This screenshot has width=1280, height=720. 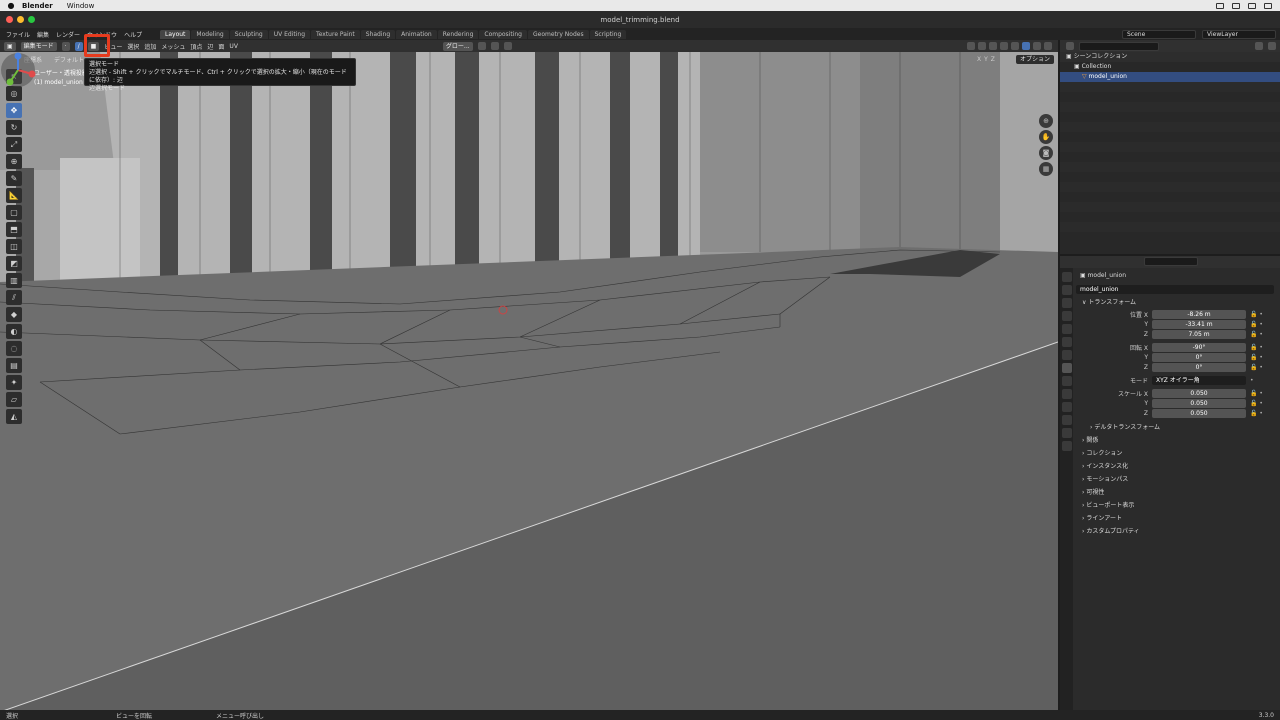 I want to click on rendered-shading-icon, so click(x=1048, y=46).